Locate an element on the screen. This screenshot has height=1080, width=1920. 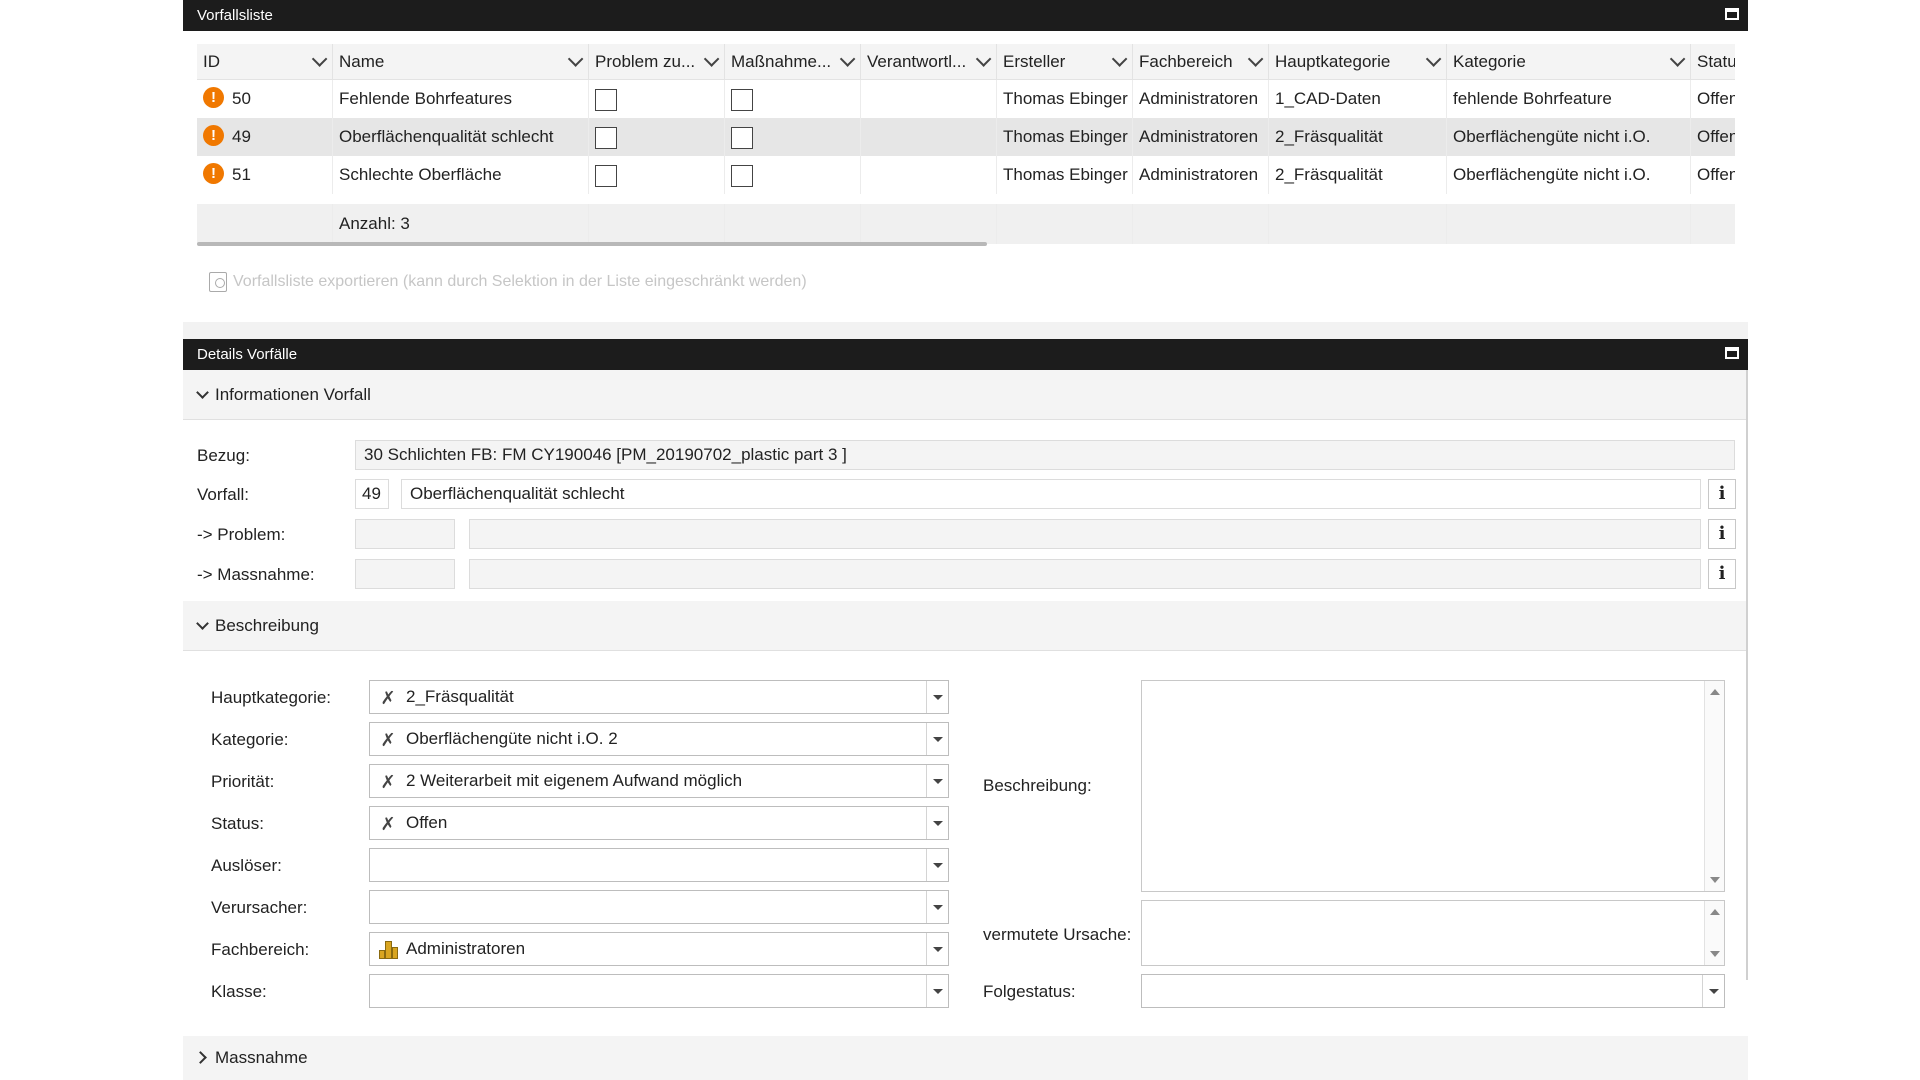
fachbereich-select: Administratoren is located at coordinates (659, 949).